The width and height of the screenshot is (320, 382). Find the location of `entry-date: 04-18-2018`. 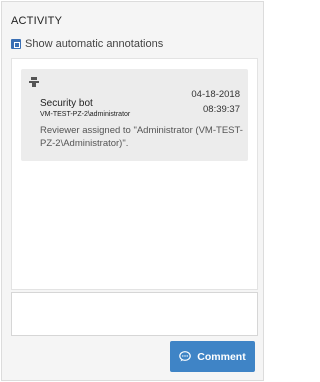

entry-date: 04-18-2018 is located at coordinates (215, 94).